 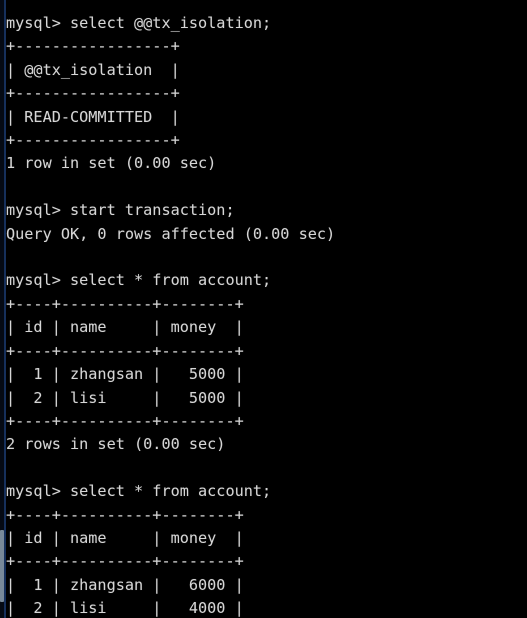 I want to click on terminal-line: 1 row in set (0.00 sec), so click(x=111, y=163).